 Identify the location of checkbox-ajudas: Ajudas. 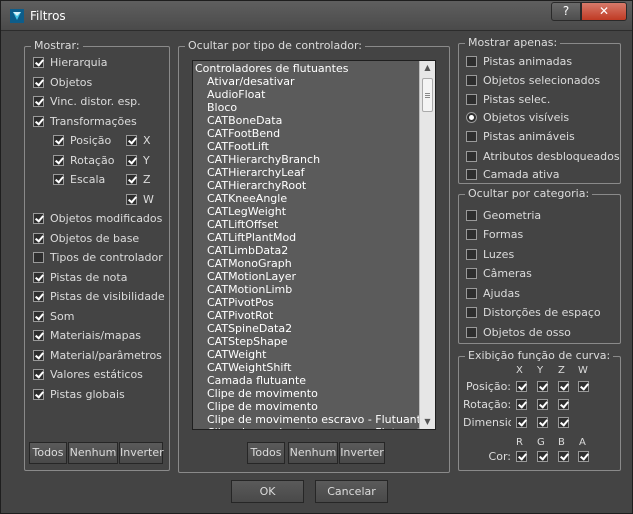
(493, 293).